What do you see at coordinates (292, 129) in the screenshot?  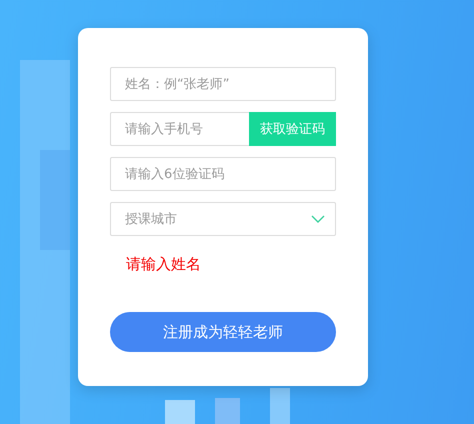 I see `get-code-button: 获取验证码` at bounding box center [292, 129].